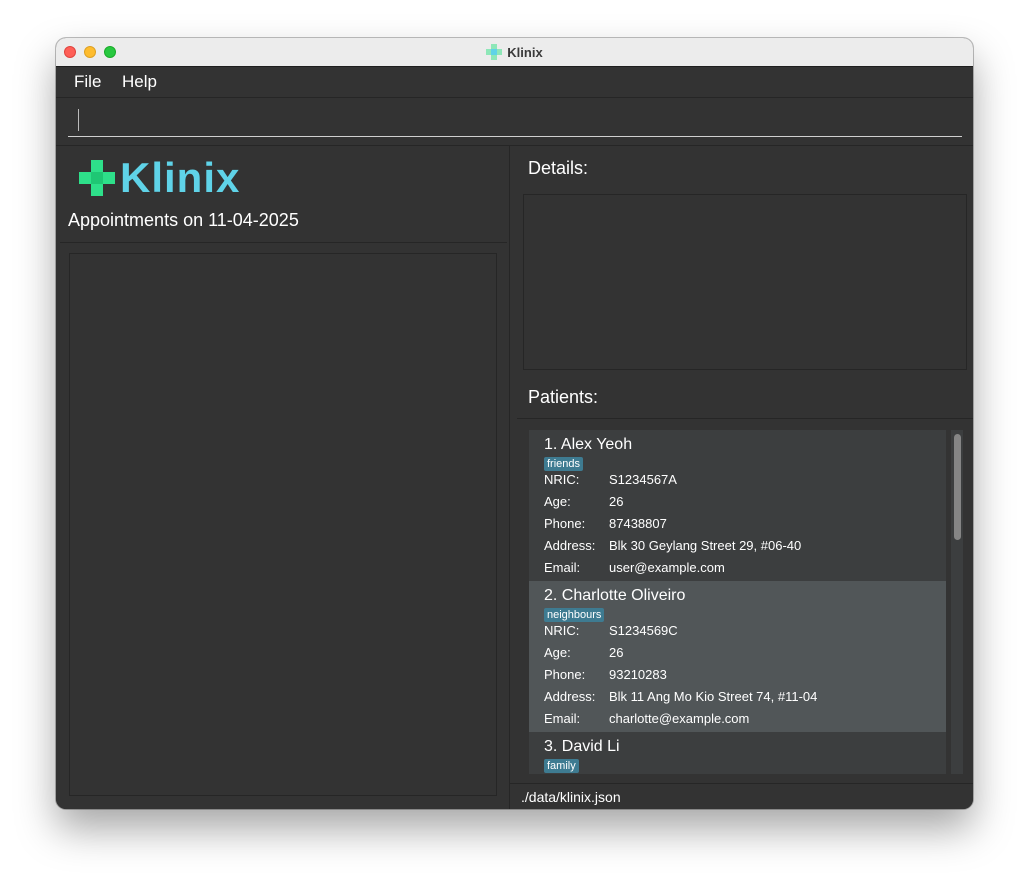 Image resolution: width=1029 pixels, height=884 pixels. I want to click on phone-value: 87438807, so click(638, 523).